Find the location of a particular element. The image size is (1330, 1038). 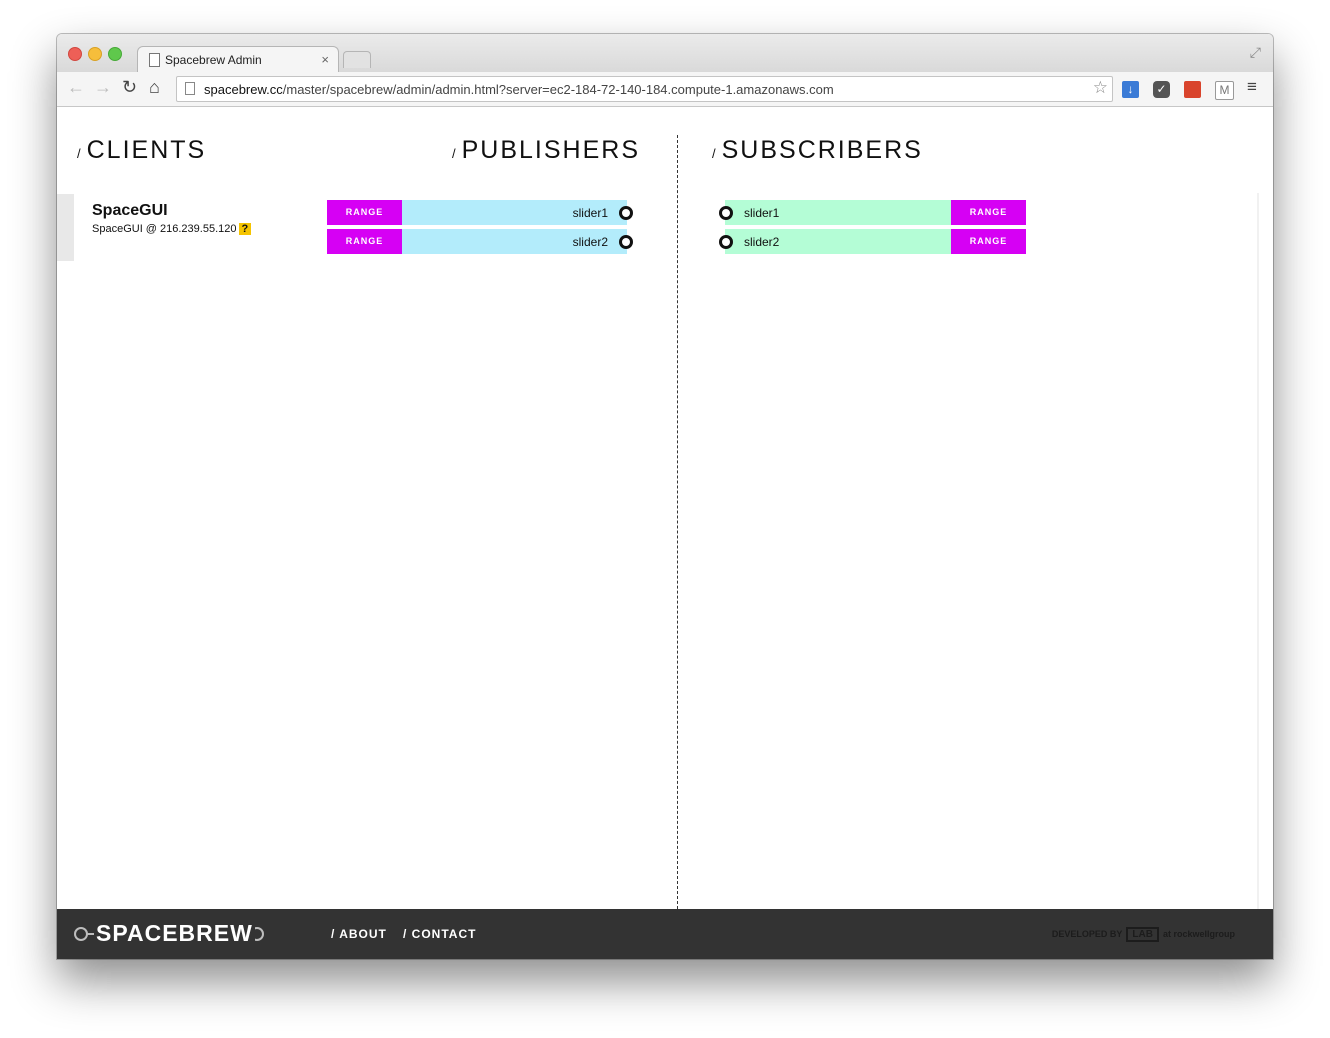

download-extension-icon: ↓ is located at coordinates (1130, 89).